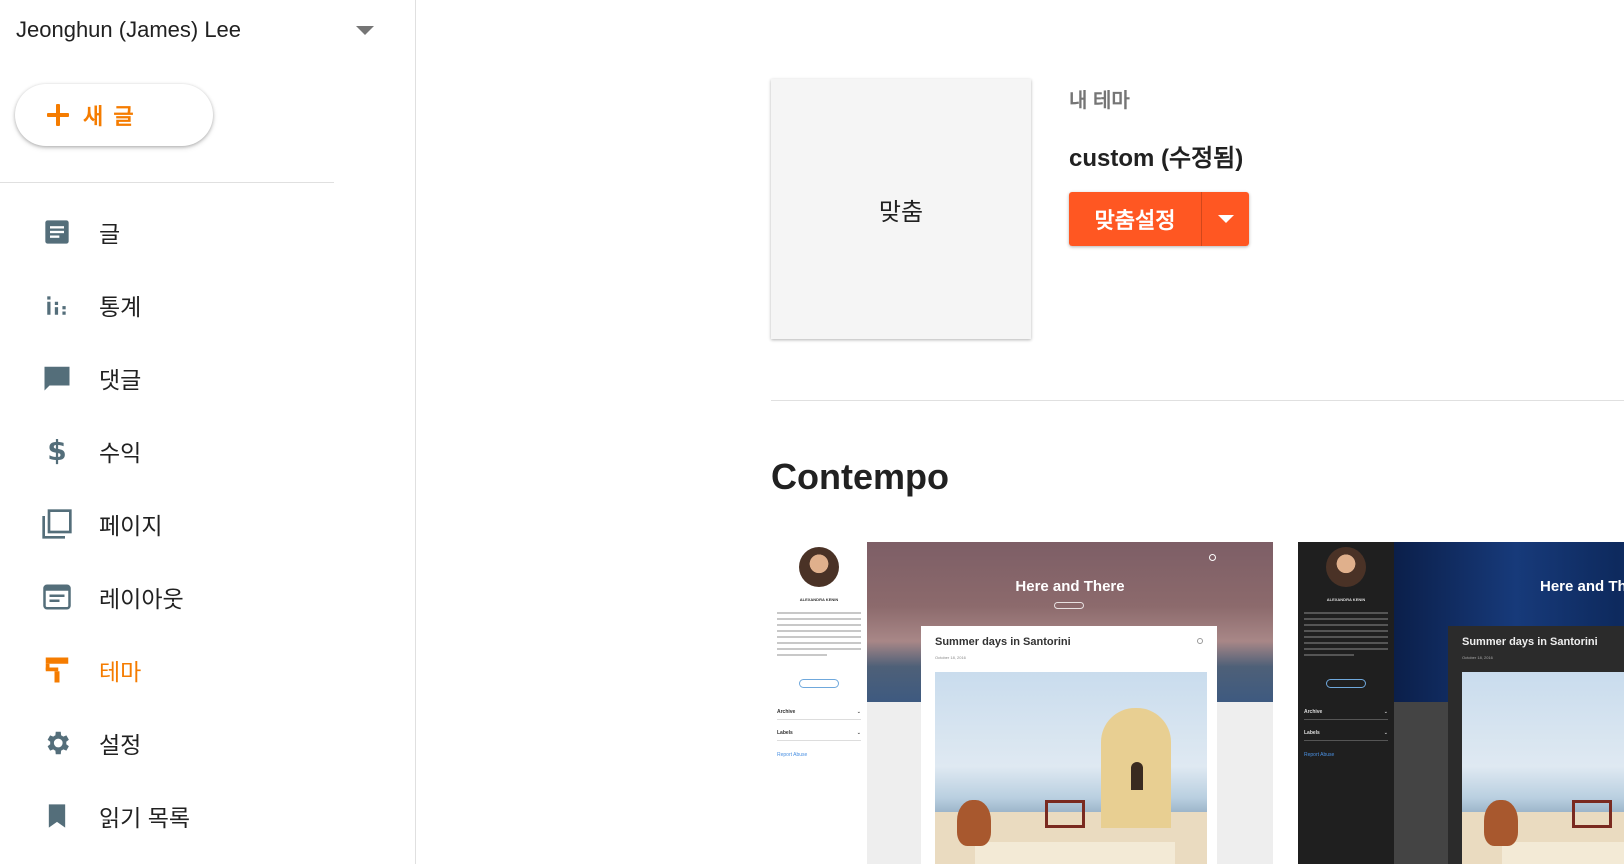 This screenshot has height=864, width=1624. I want to click on sidebar-item-posts: 글, so click(208, 231).